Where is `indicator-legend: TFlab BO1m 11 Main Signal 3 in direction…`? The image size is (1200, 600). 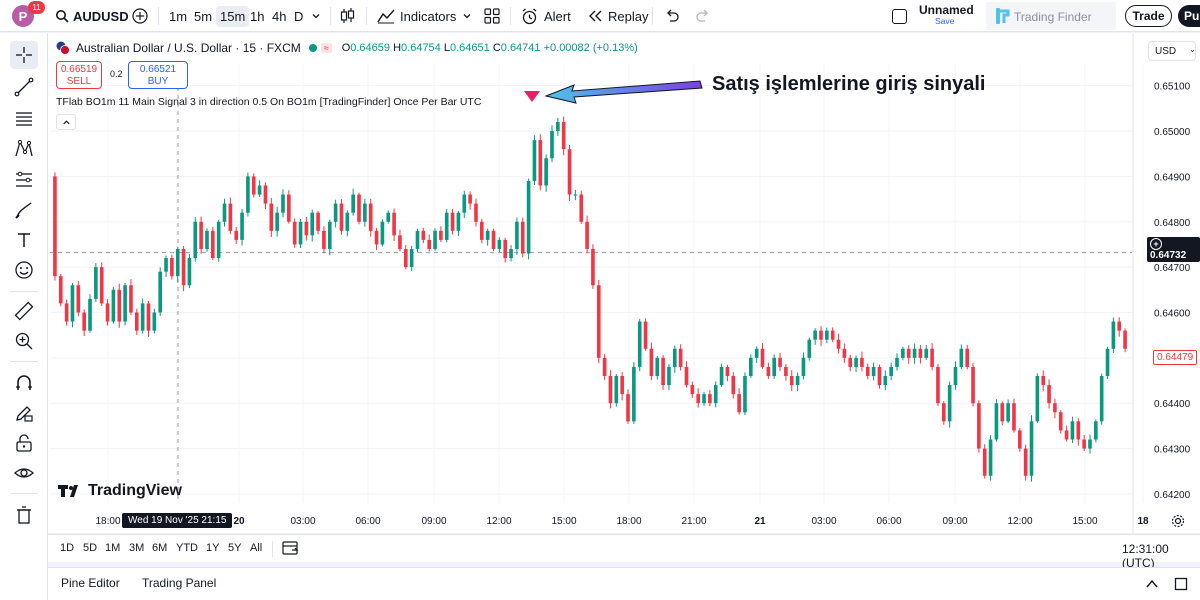
indicator-legend: TFlab BO1m 11 Main Signal 3 in direction… is located at coordinates (268, 102).